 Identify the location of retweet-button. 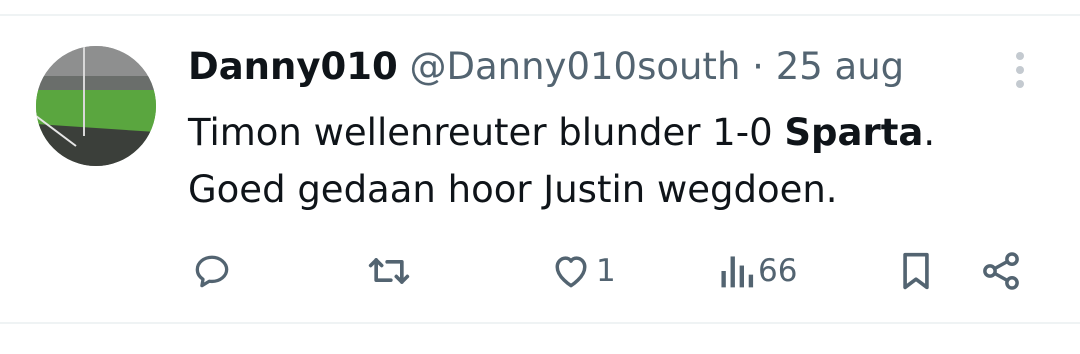
(390, 271).